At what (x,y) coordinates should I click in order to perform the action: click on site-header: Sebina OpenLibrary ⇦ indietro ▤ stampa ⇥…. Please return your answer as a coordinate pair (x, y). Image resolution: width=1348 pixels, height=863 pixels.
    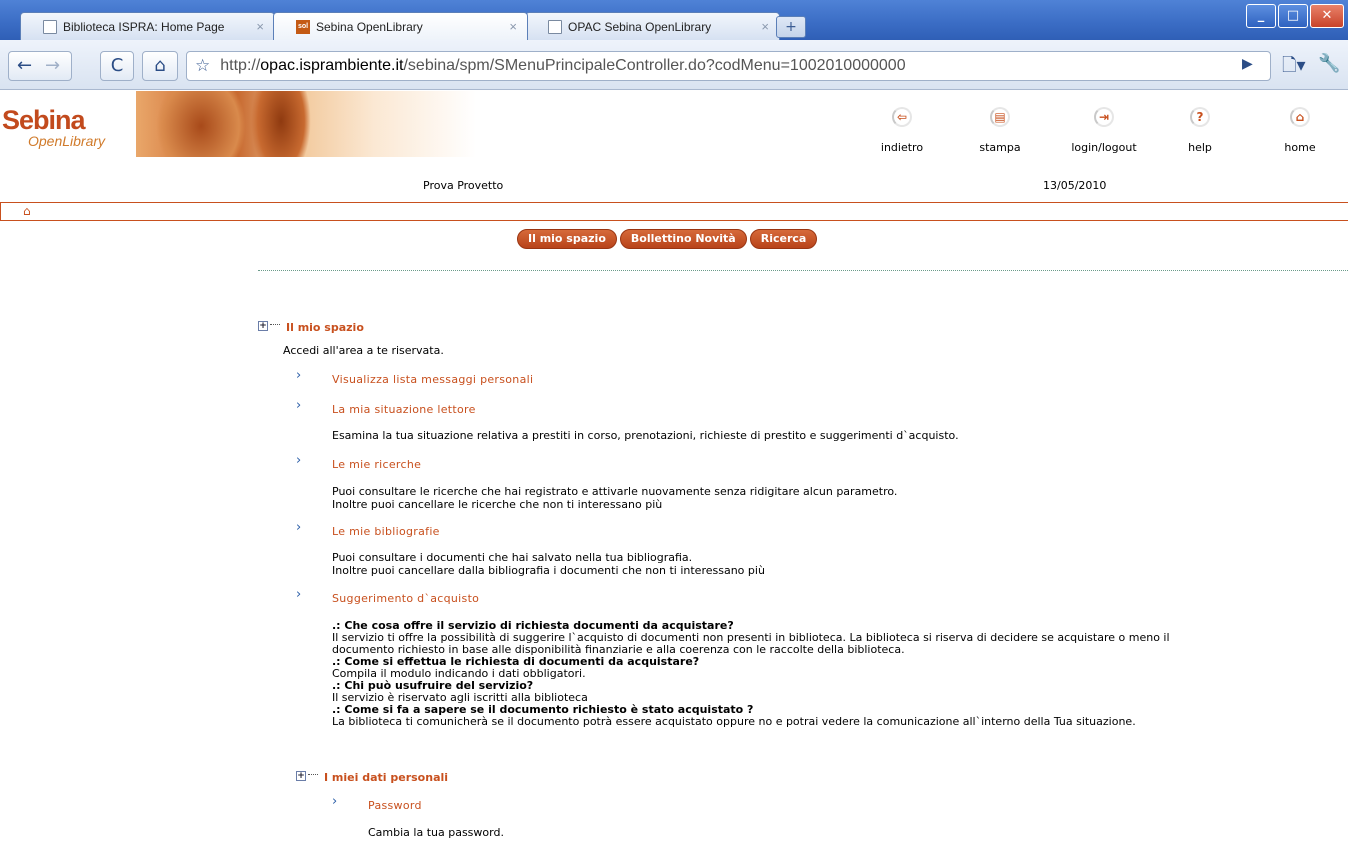
    Looking at the image, I should click on (674, 141).